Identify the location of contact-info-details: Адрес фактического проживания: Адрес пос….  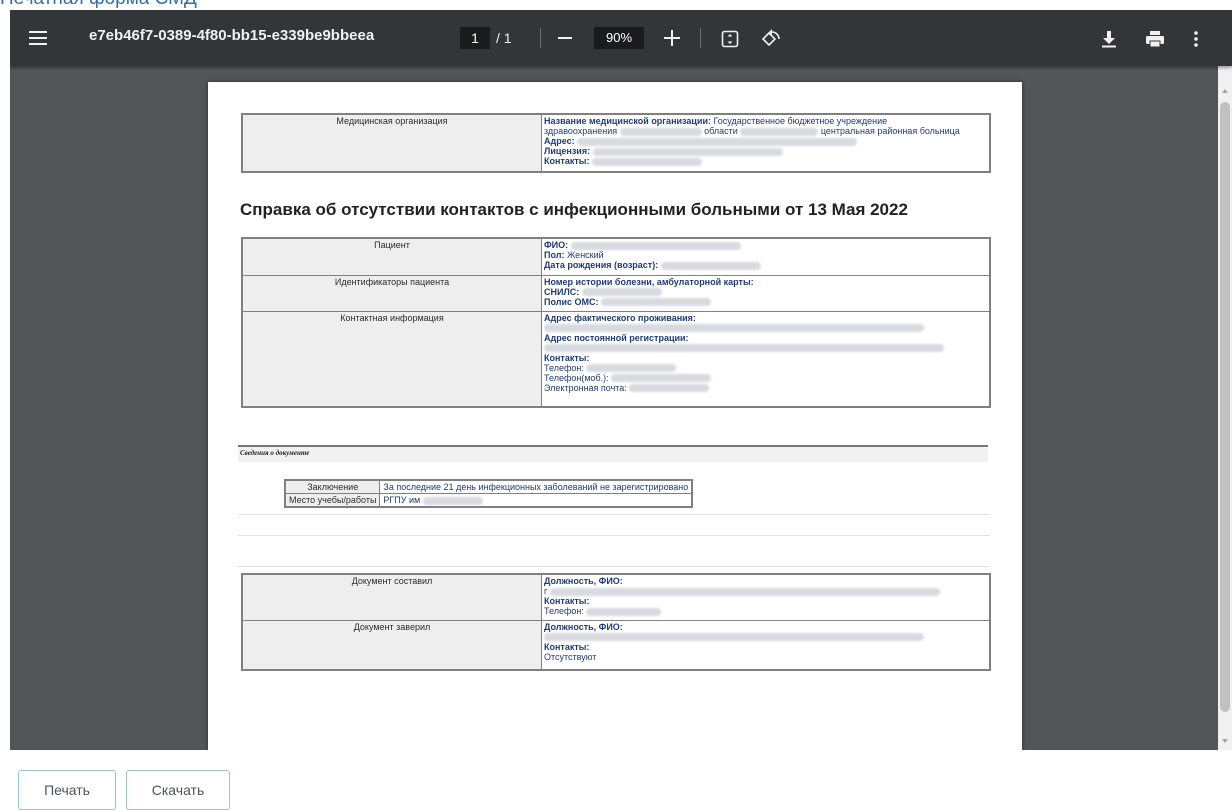
(766, 359).